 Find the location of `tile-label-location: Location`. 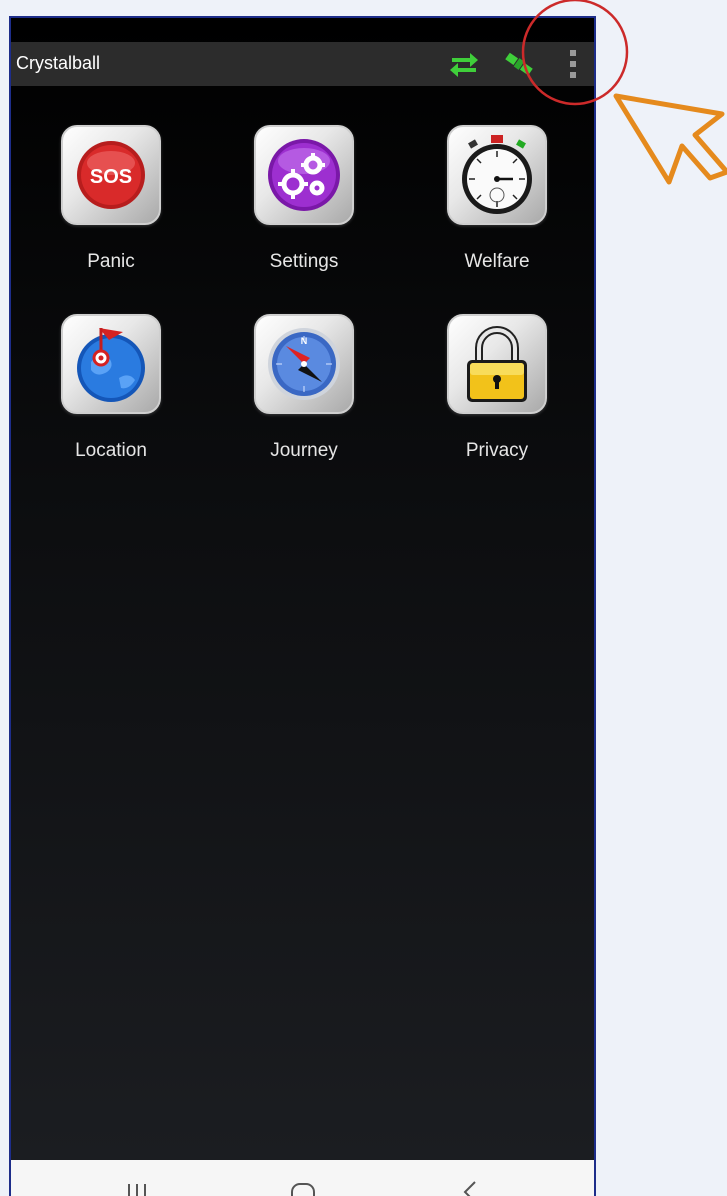

tile-label-location: Location is located at coordinates (111, 450).